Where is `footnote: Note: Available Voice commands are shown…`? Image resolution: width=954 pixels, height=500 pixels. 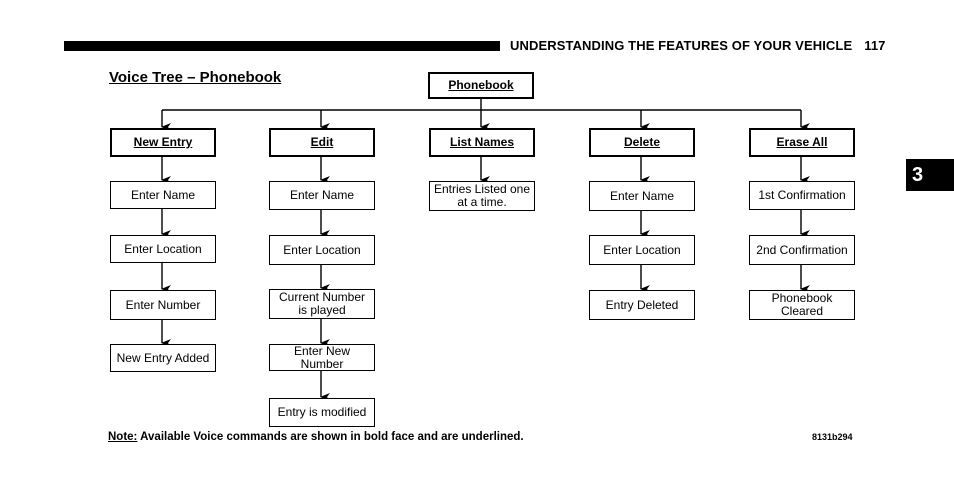
footnote: Note: Available Voice commands are shown… is located at coordinates (316, 437).